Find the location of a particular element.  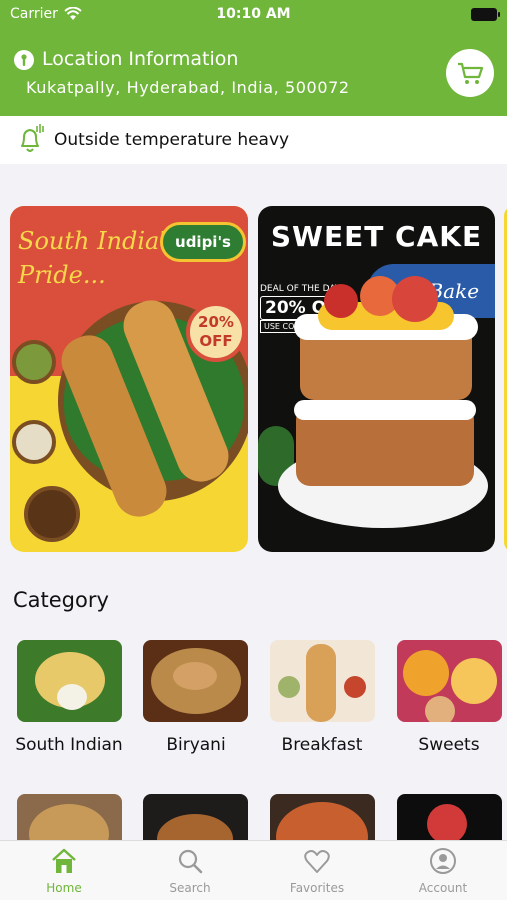

category-tile-biryani is located at coordinates (195, 681).